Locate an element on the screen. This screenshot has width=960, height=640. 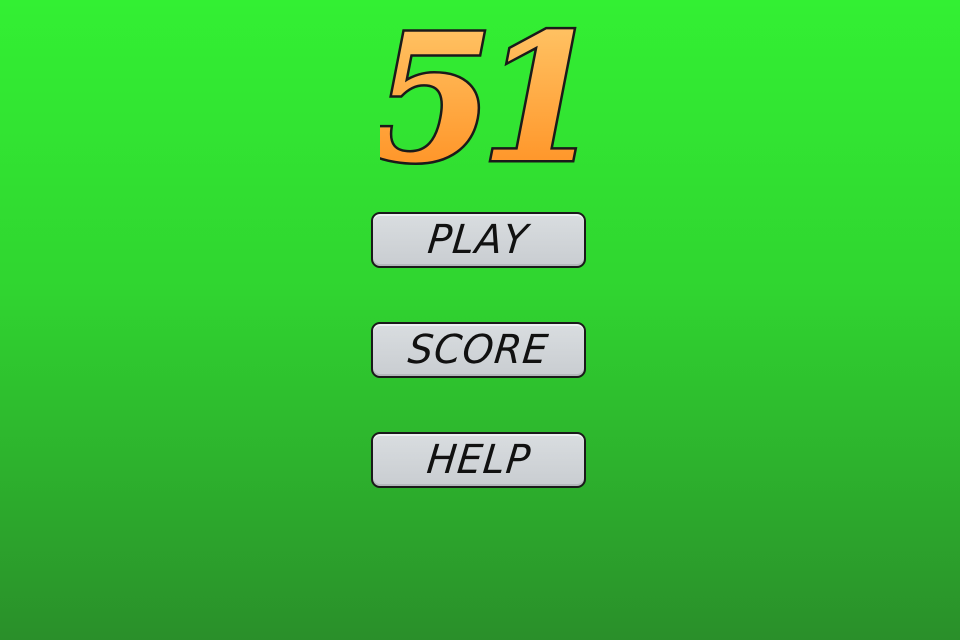
help-button-label: HELP is located at coordinates (478, 460).